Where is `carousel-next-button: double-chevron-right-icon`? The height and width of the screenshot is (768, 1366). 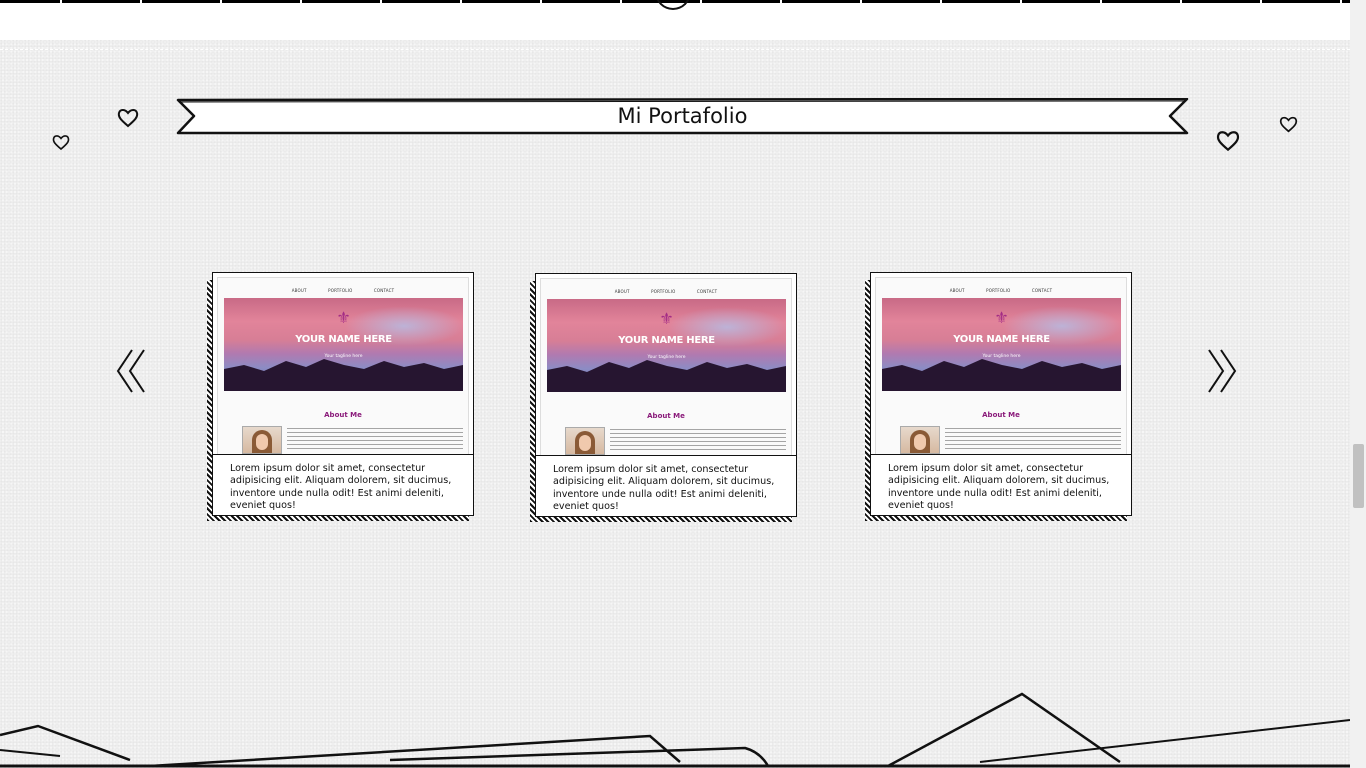 carousel-next-button: double-chevron-right-icon is located at coordinates (1222, 371).